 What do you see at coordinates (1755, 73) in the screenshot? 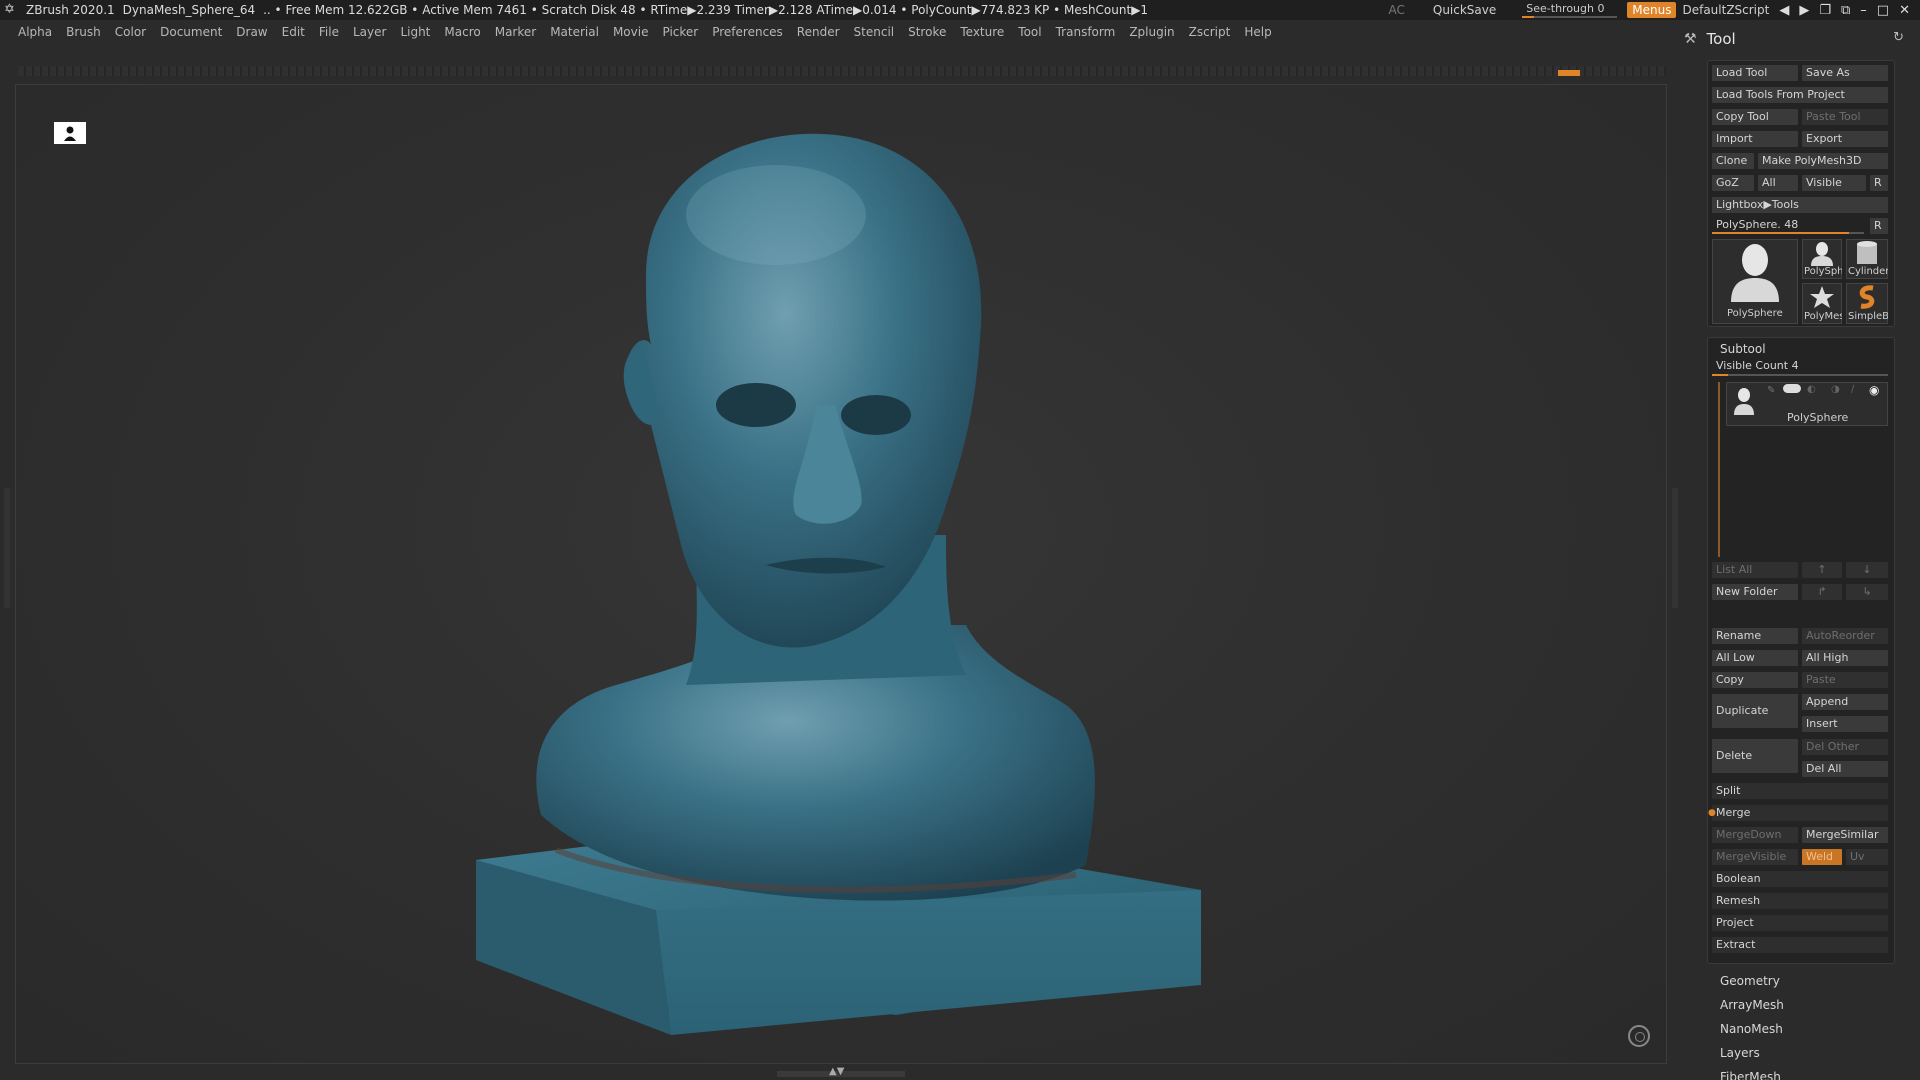
I see `load-tool-button: Load Tool` at bounding box center [1755, 73].